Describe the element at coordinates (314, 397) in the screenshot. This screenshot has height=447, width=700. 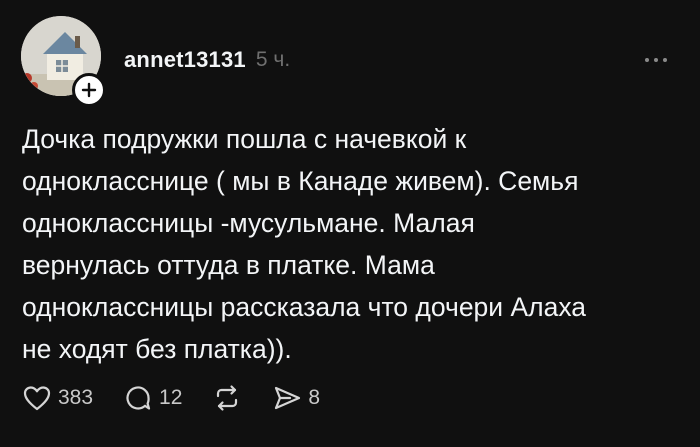
I see `share-count: 8` at that location.